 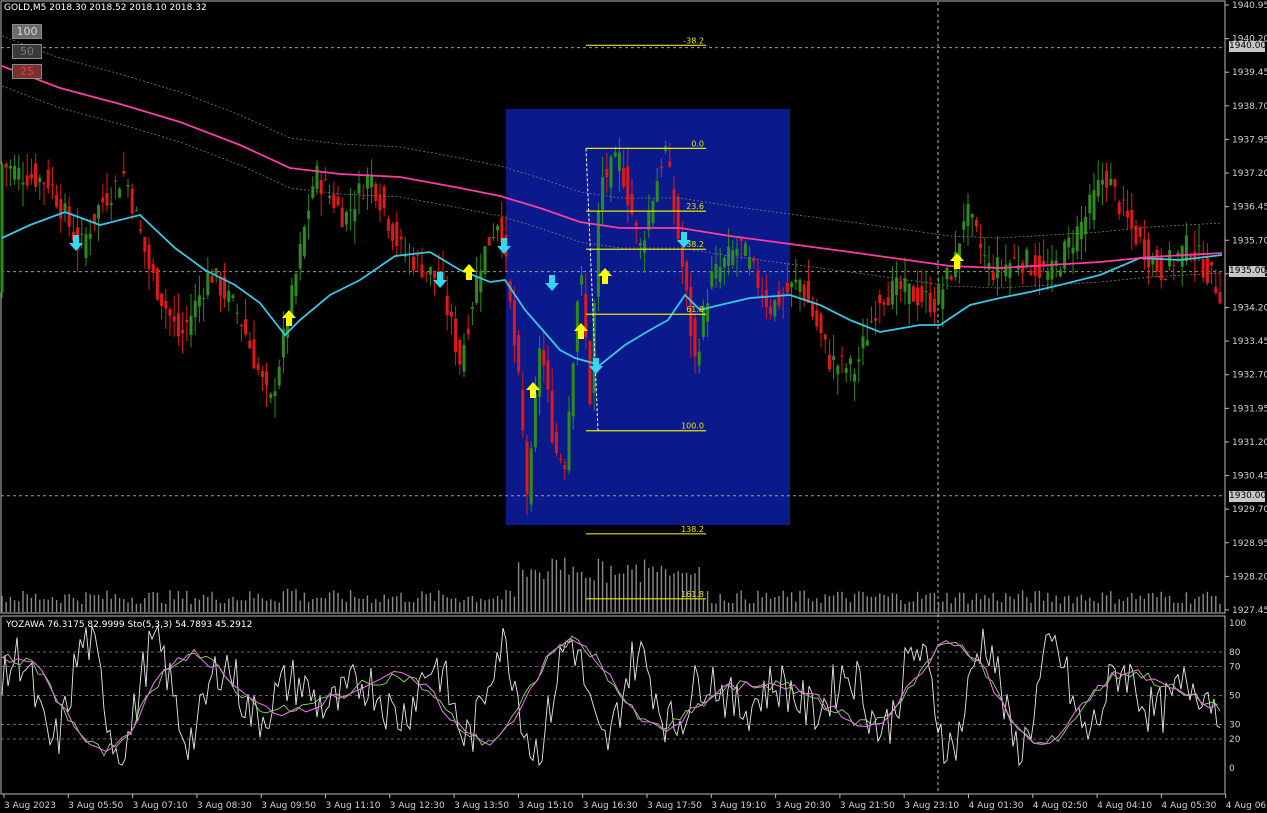 I want to click on level-100-button: 100, so click(x=27, y=31).